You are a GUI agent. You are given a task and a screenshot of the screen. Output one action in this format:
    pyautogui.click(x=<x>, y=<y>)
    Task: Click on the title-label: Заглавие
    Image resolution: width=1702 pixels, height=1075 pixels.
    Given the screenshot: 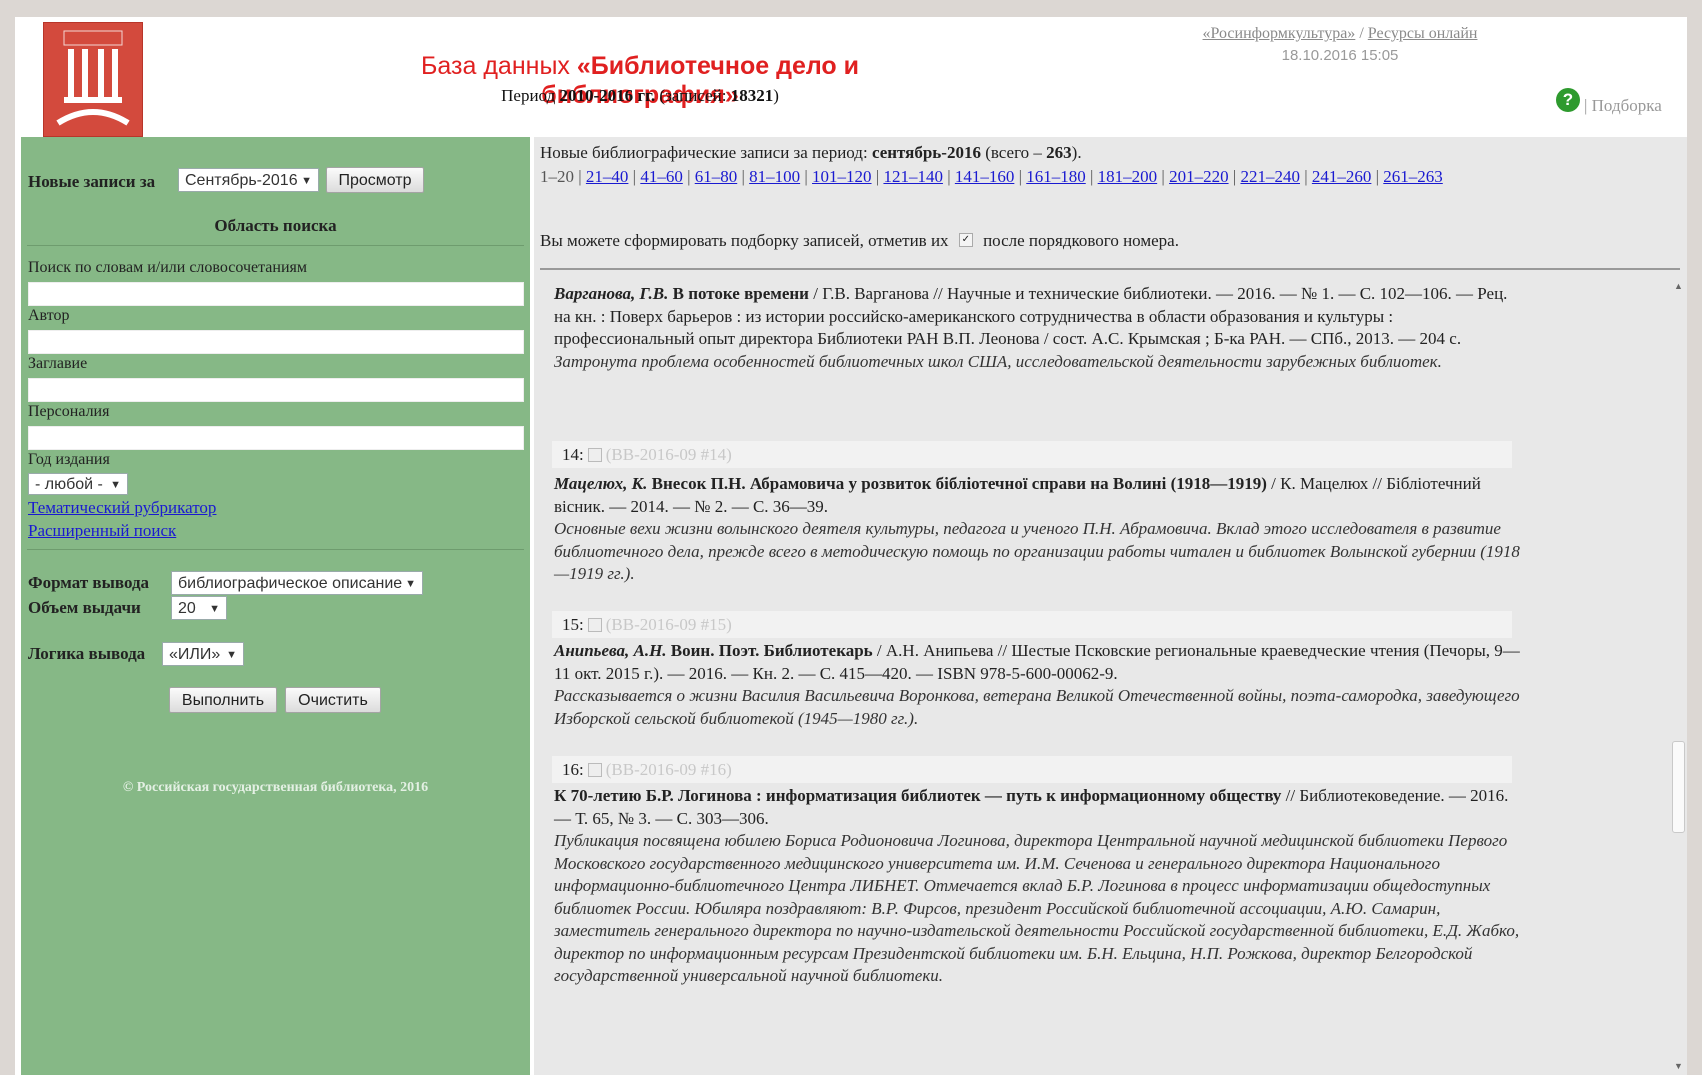 What is the action you would take?
    pyautogui.click(x=58, y=363)
    